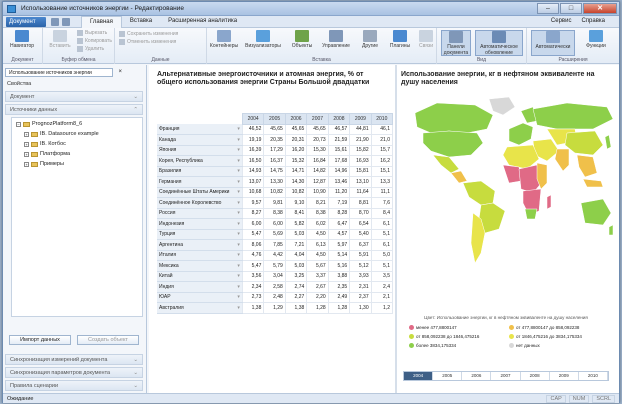  What do you see at coordinates (564, 376) in the screenshot?
I see `timeline-year: 2009` at bounding box center [564, 376].